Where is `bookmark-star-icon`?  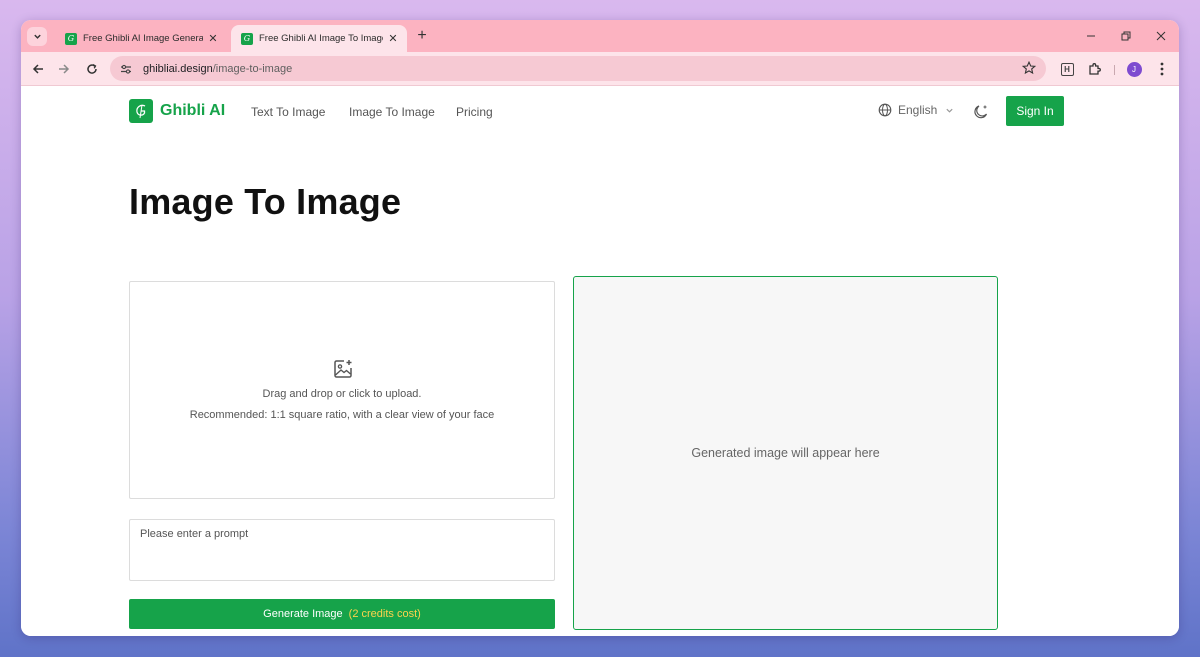 bookmark-star-icon is located at coordinates (1029, 68).